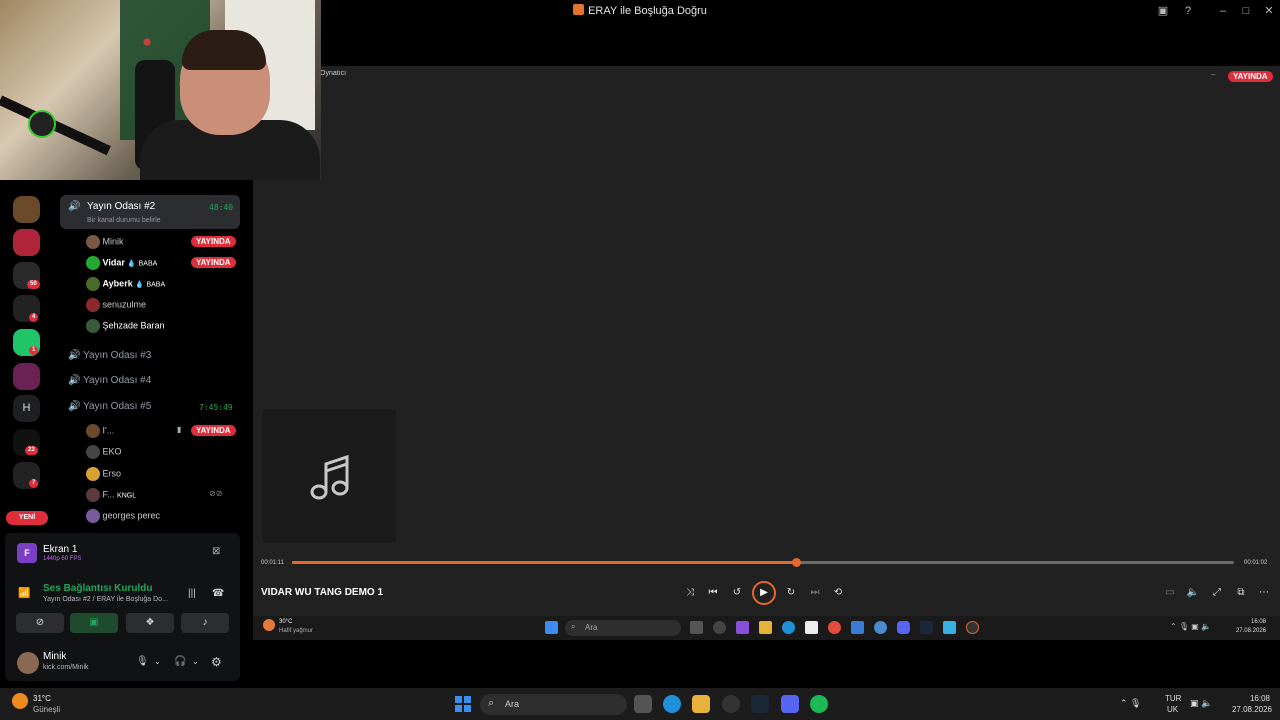 This screenshot has height=720, width=1280. What do you see at coordinates (1173, 698) in the screenshot?
I see `input-language: TUR` at bounding box center [1173, 698].